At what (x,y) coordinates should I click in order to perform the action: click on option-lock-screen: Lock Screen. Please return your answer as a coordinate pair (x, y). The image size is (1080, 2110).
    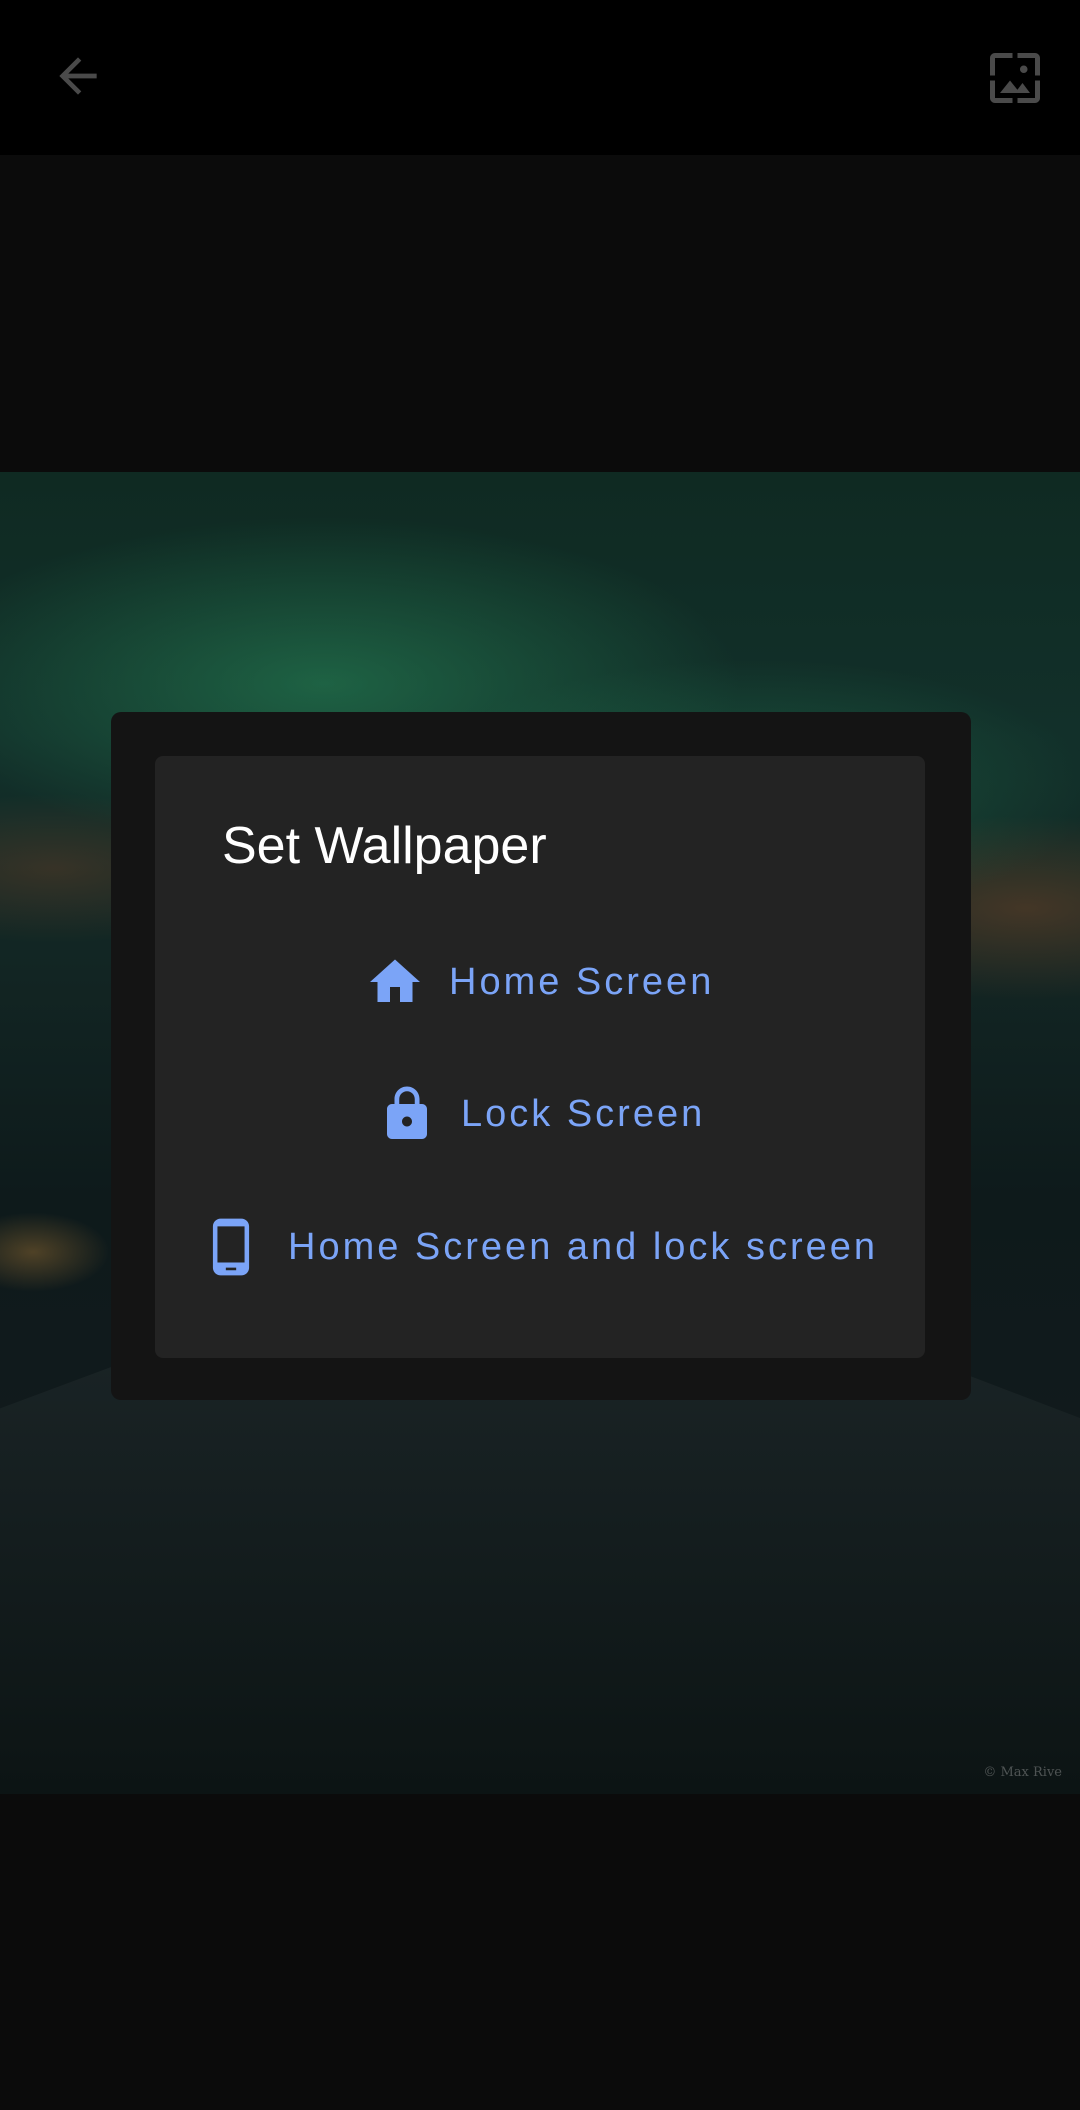
    Looking at the image, I should click on (541, 1114).